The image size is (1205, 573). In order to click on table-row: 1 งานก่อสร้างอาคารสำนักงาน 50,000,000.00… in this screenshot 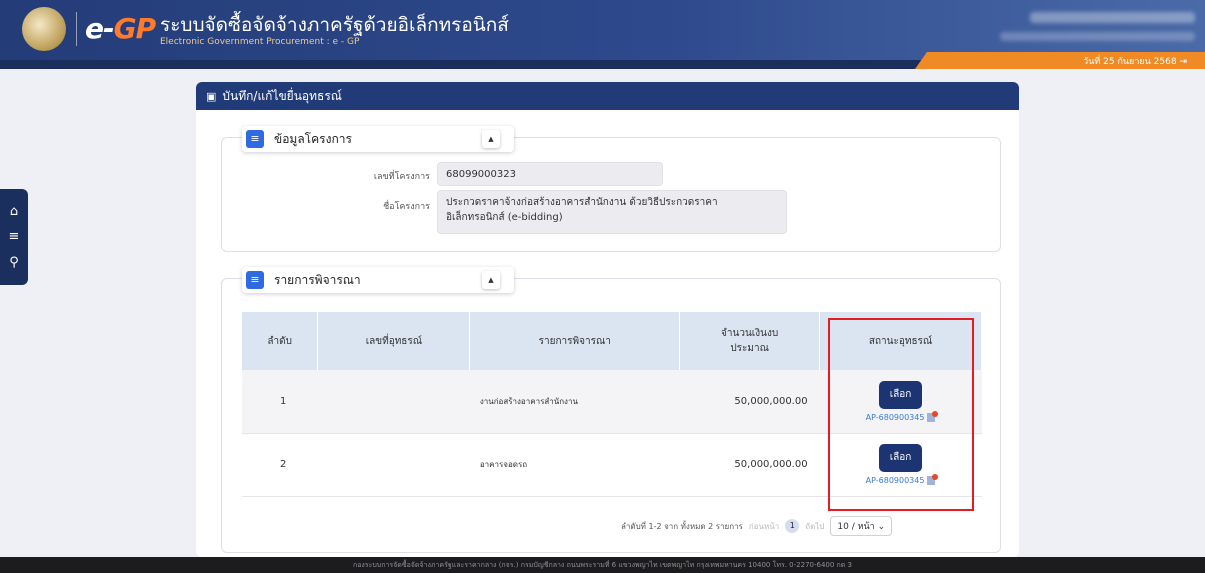, I will do `click(612, 402)`.